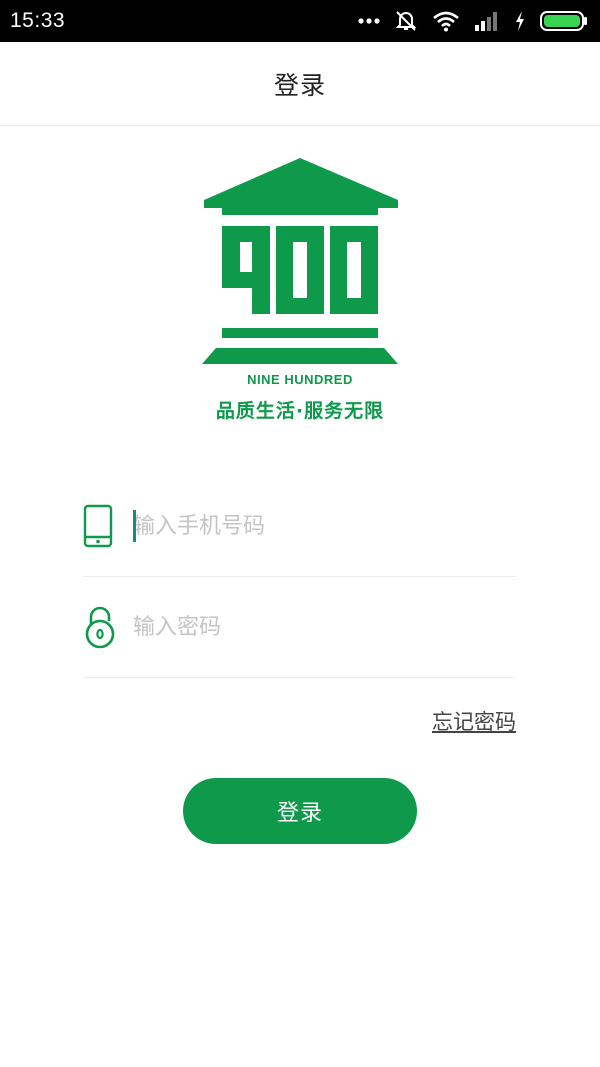 Image resolution: width=600 pixels, height=1067 pixels. Describe the element at coordinates (473, 21) in the screenshot. I see `status-icons` at that location.